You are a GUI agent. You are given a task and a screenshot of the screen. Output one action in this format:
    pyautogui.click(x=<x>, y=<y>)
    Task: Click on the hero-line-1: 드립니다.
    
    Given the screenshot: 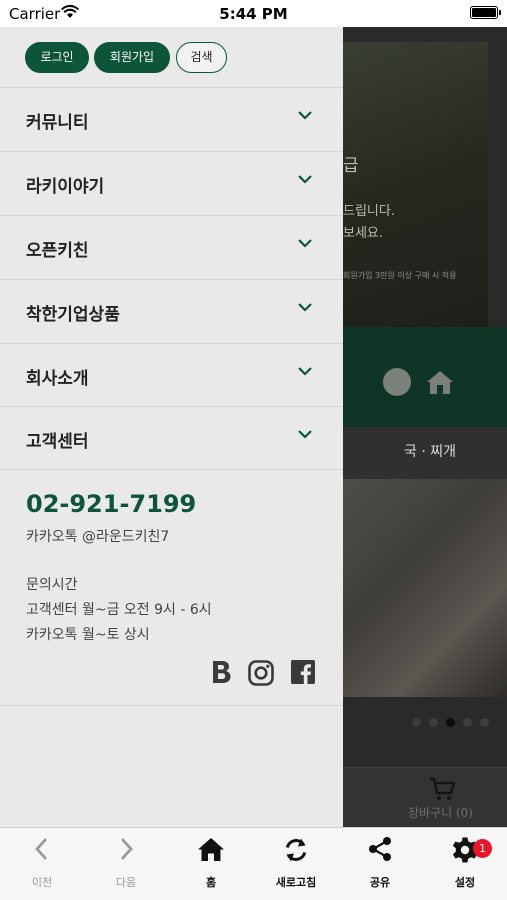 What is the action you would take?
    pyautogui.click(x=369, y=211)
    